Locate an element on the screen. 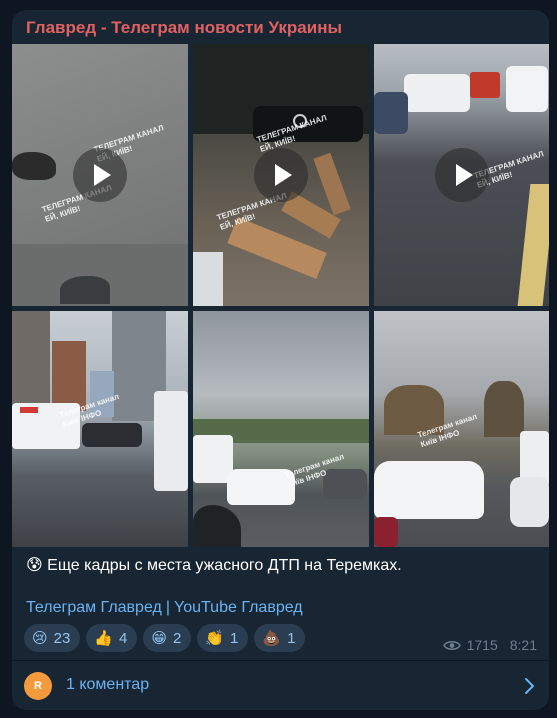  reaction-thumbs-up: 👍 4 is located at coordinates (112, 638).